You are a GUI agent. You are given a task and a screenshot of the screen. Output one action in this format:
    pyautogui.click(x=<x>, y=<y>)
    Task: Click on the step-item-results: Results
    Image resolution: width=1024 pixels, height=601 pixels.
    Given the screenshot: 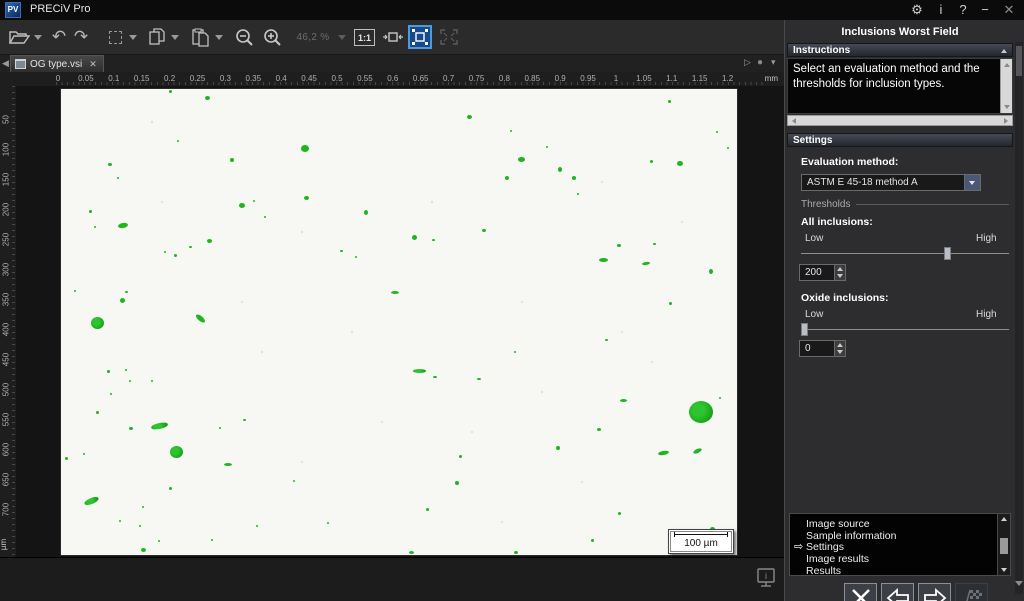 What is the action you would take?
    pyautogui.click(x=823, y=570)
    